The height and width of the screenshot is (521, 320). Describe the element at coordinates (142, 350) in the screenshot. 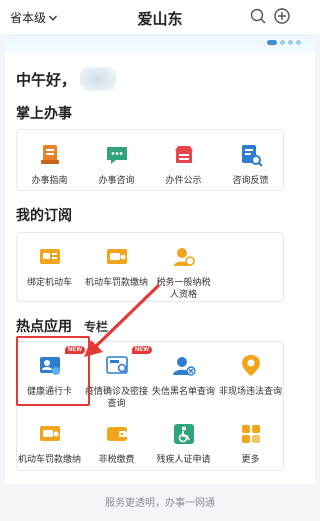

I see `new-badge: NEW` at that location.